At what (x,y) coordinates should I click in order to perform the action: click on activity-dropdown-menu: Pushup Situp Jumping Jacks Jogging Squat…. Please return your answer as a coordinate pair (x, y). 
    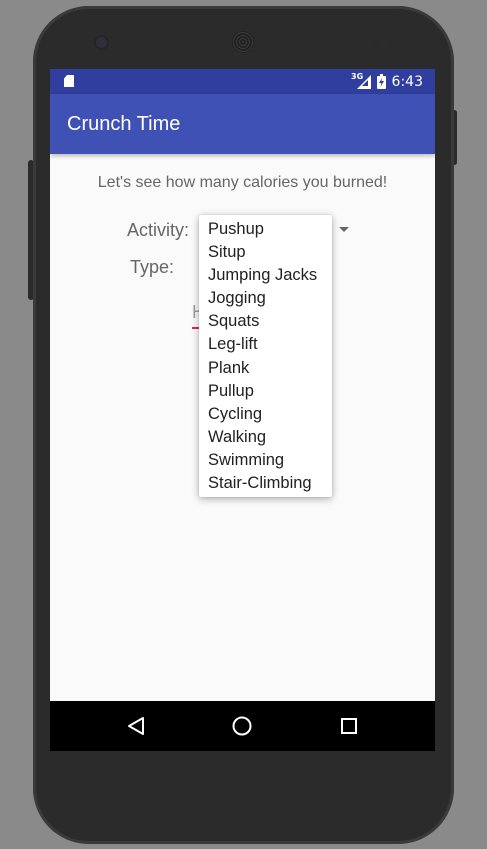
    Looking at the image, I should click on (265, 356).